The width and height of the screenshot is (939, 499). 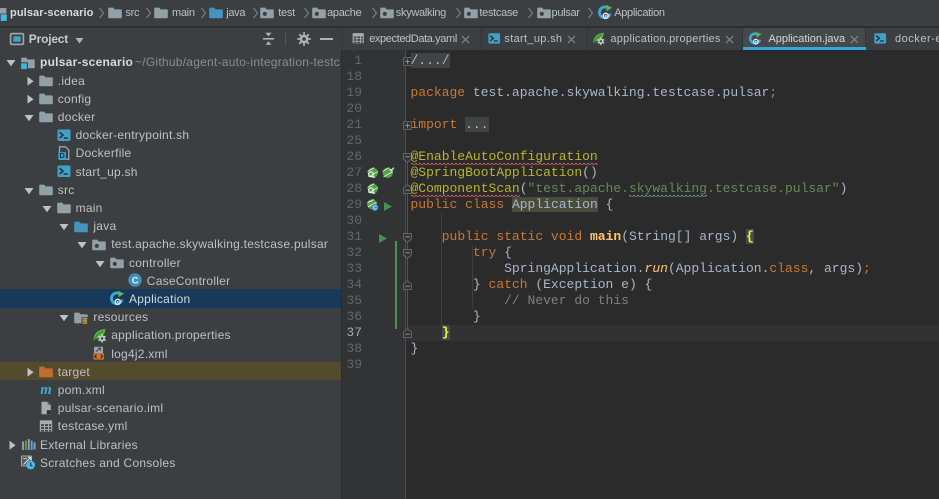 What do you see at coordinates (62, 155) in the screenshot?
I see `svg-text: D` at bounding box center [62, 155].